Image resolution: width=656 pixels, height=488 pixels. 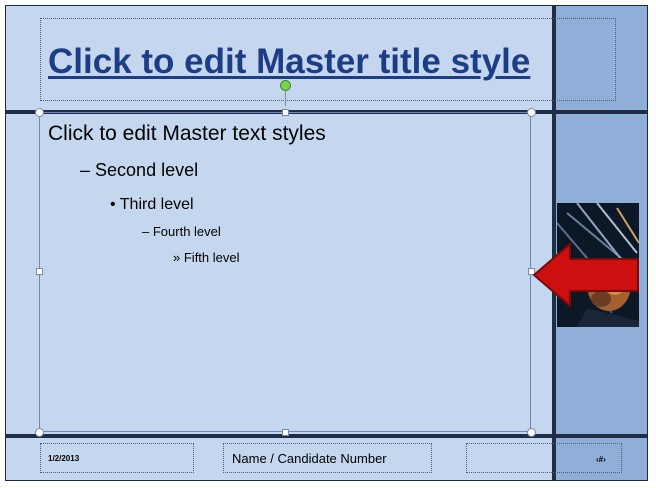 I want to click on resize-handle-bottom-left, so click(x=39, y=432).